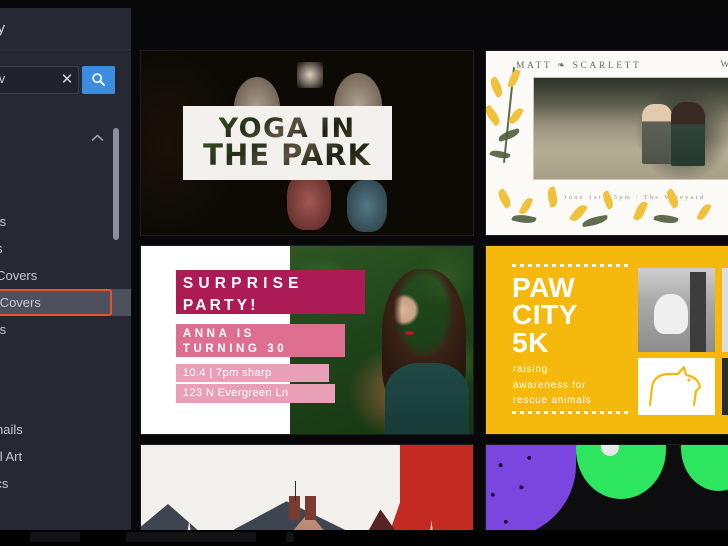 This screenshot has width=728, height=546. I want to click on sidebar-item-headers: ers, so click(65, 383).